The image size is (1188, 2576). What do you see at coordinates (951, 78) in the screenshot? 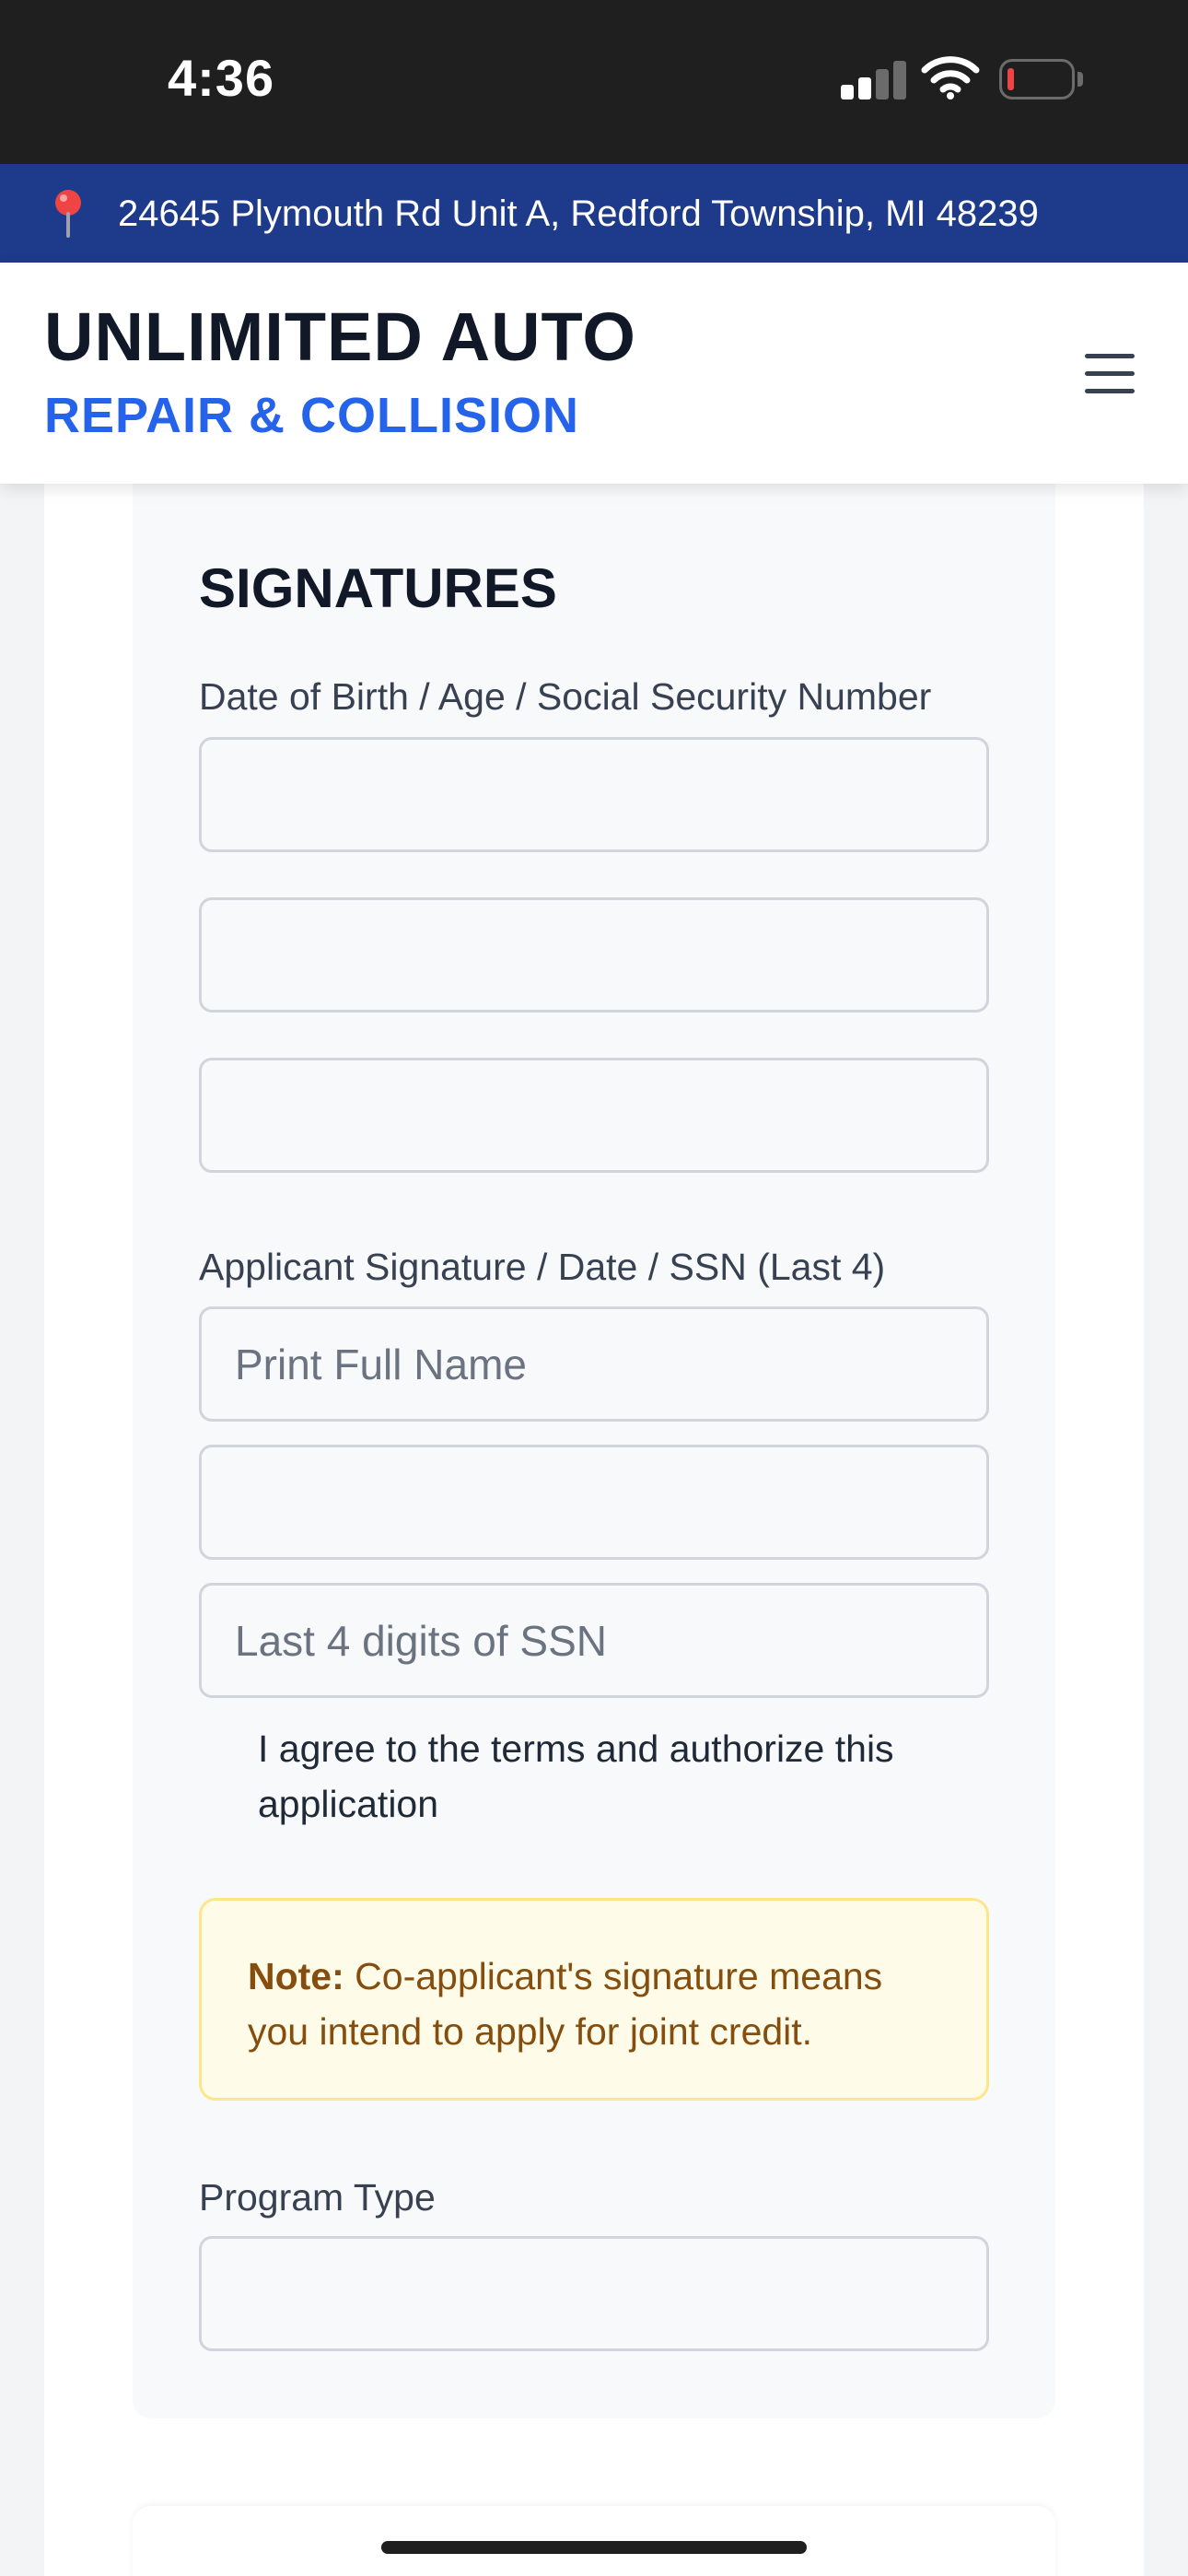
I see `wifi-icon` at bounding box center [951, 78].